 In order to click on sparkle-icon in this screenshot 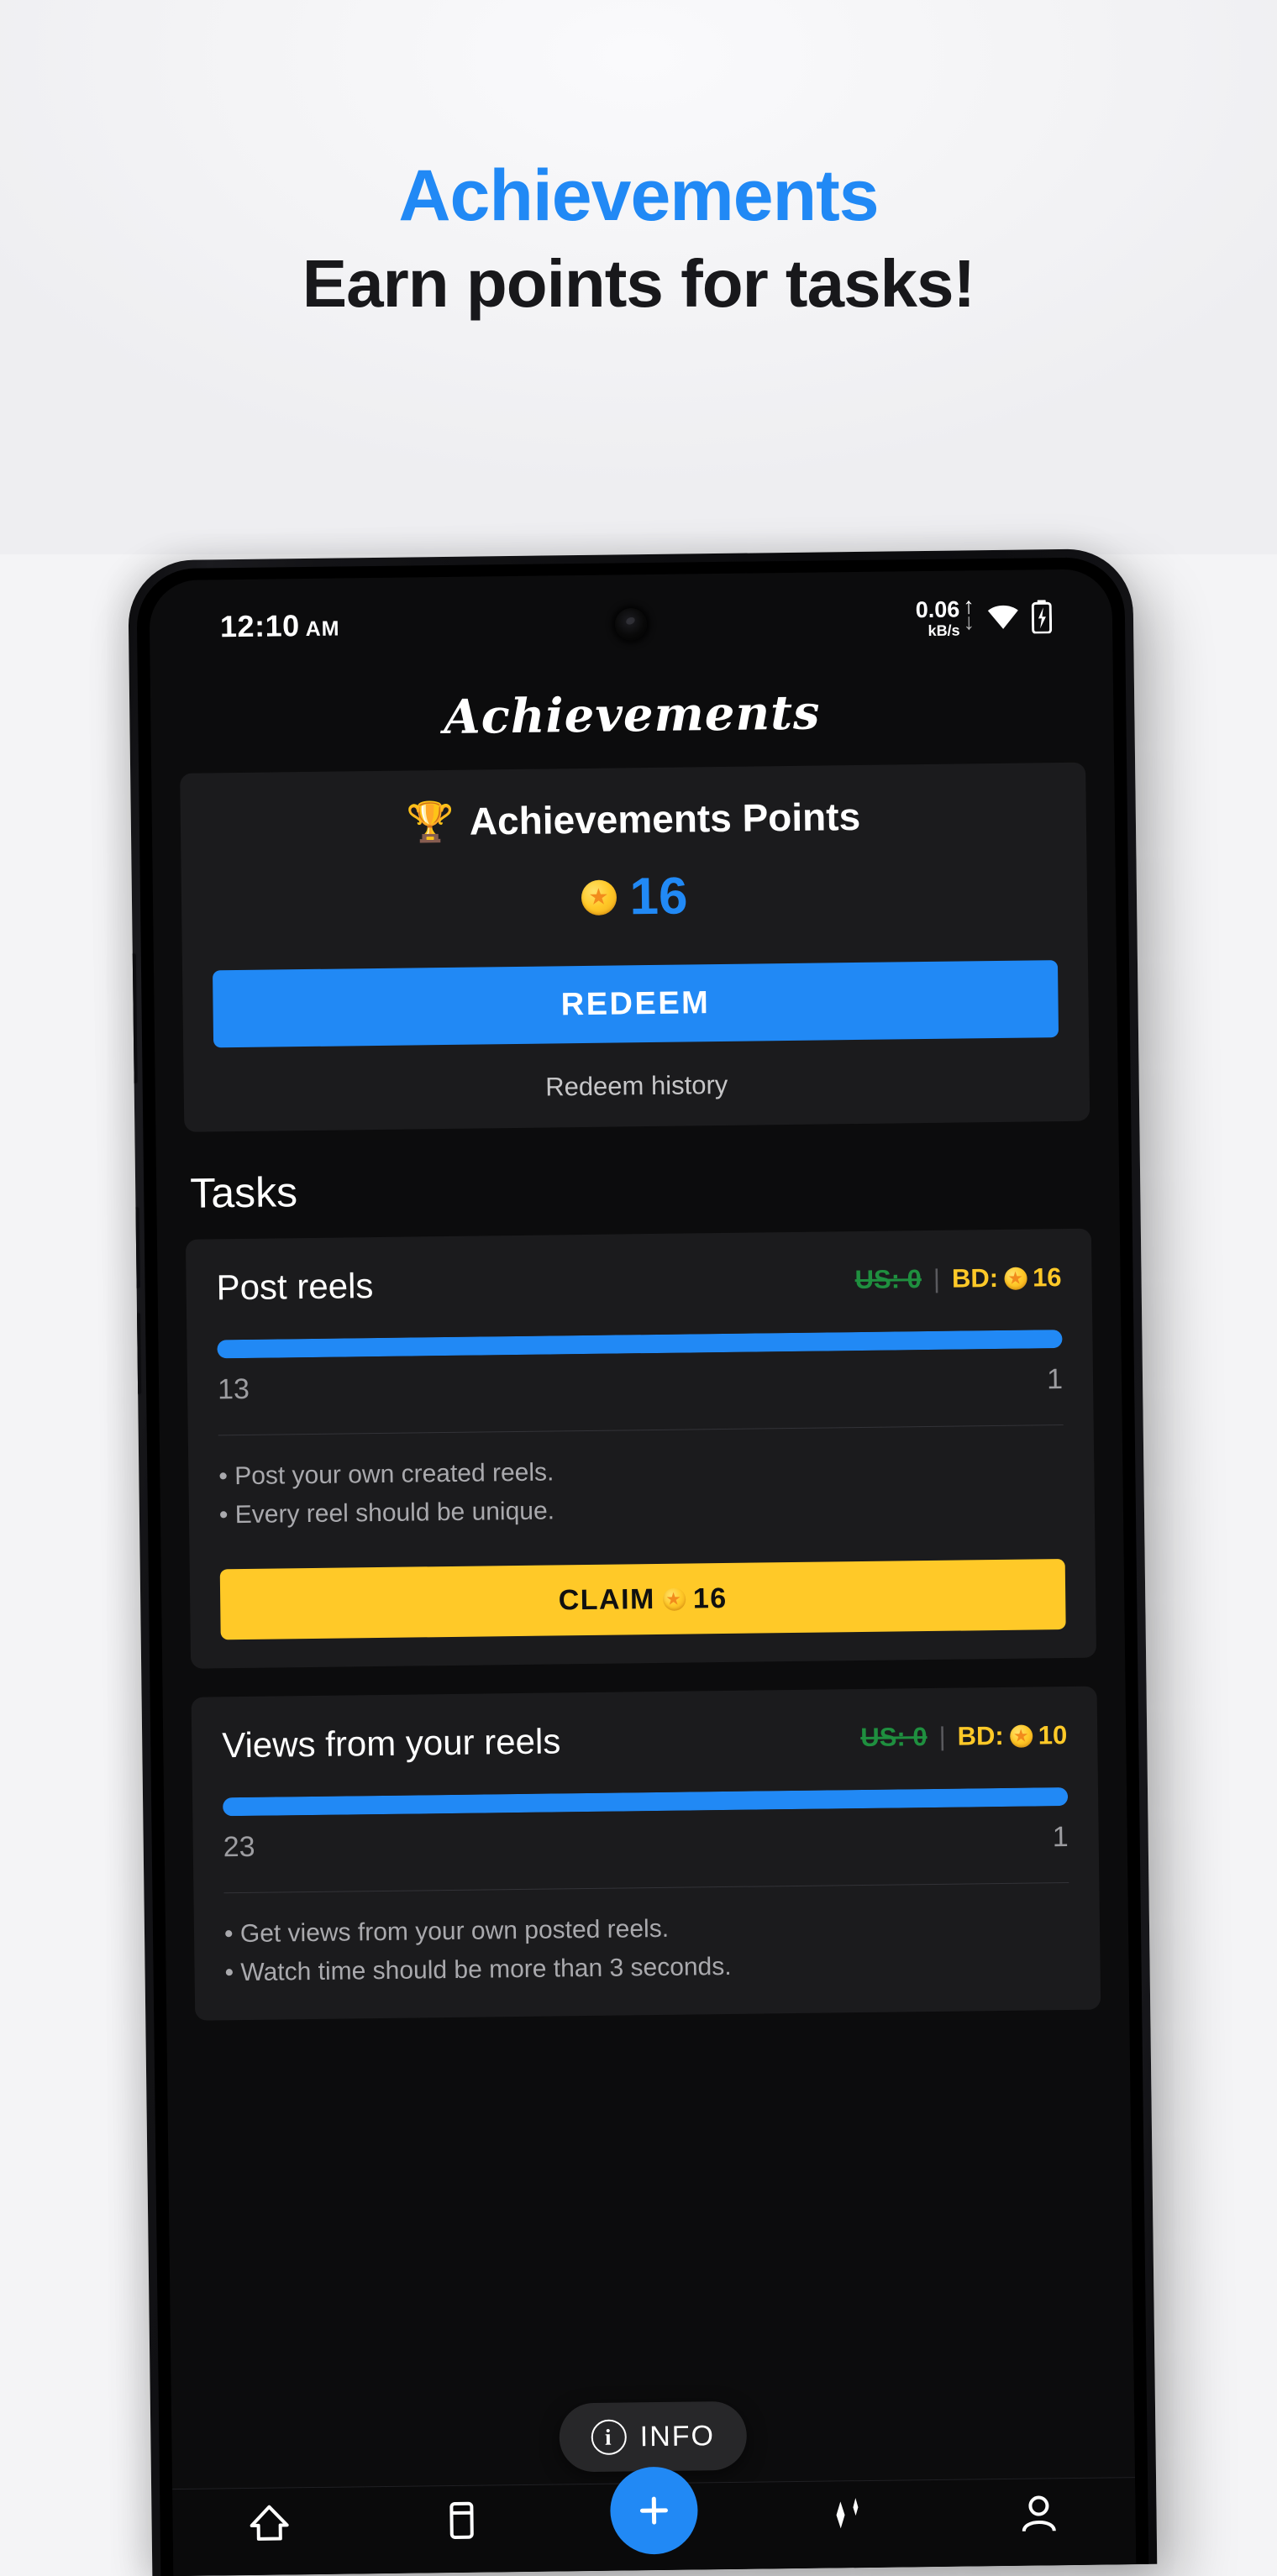, I will do `click(846, 2518)`.